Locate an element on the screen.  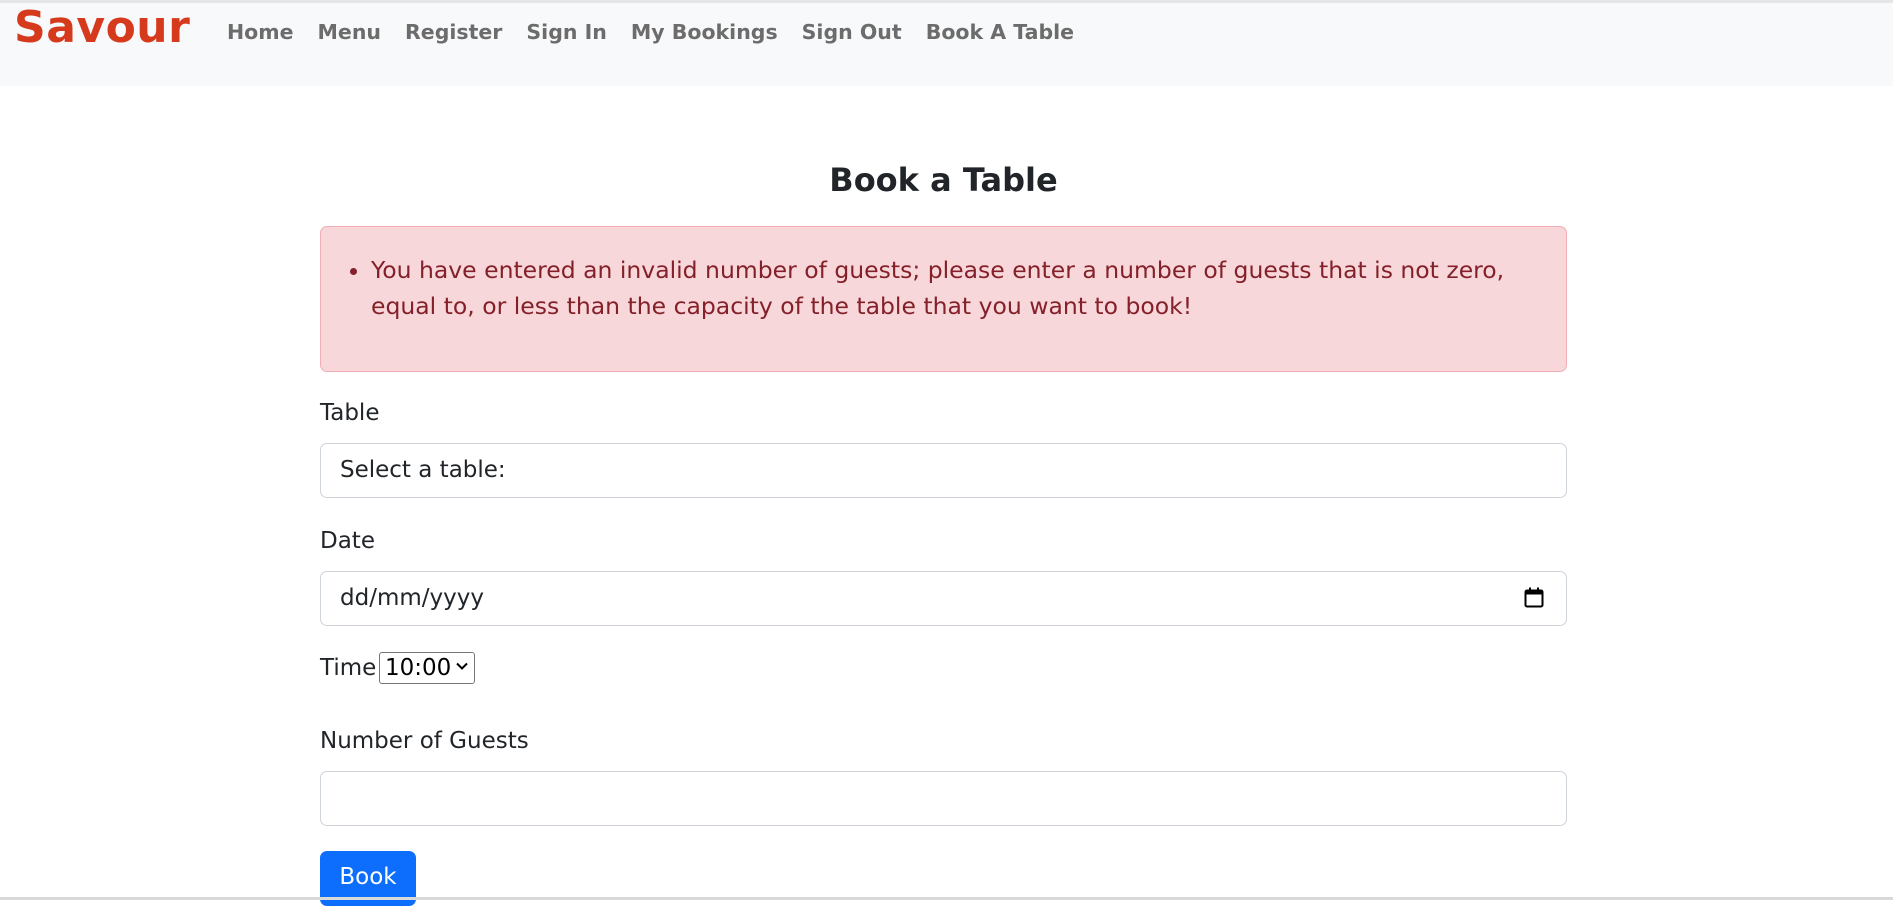
page-title: Book a Table is located at coordinates (943, 180).